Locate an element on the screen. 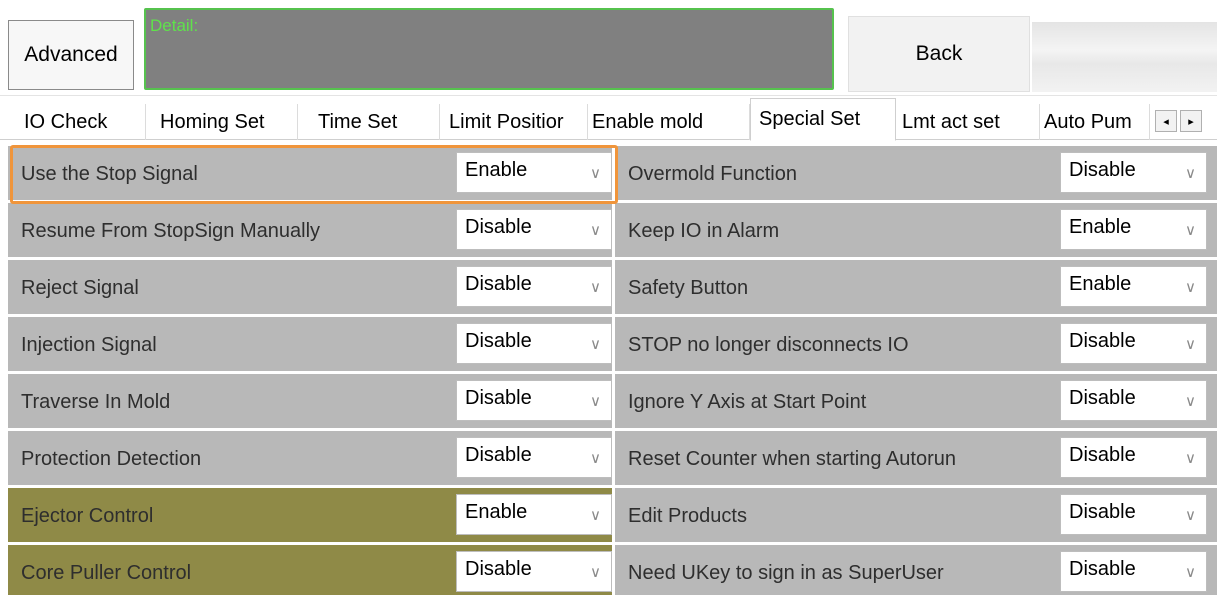  setting-row: Edit Products Disable ∨ is located at coordinates (916, 515).